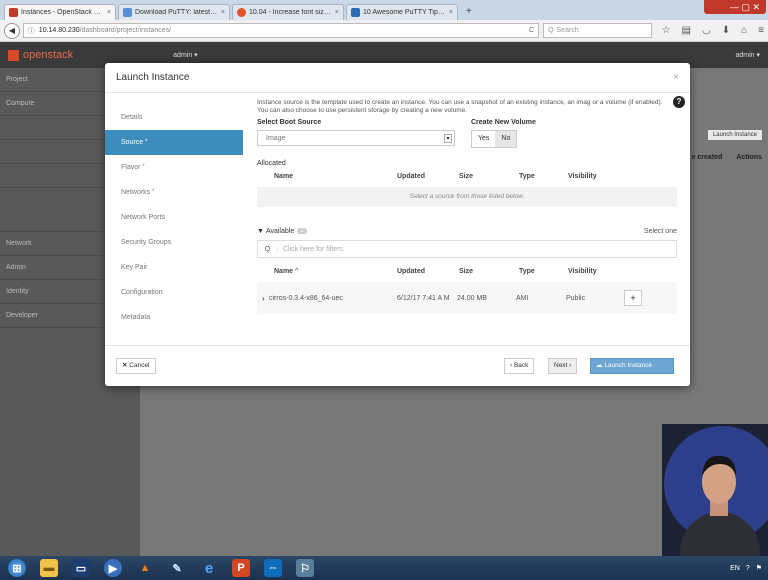 This screenshot has height=580, width=768. I want to click on cancel-button: ✕ Cancel, so click(136, 366).